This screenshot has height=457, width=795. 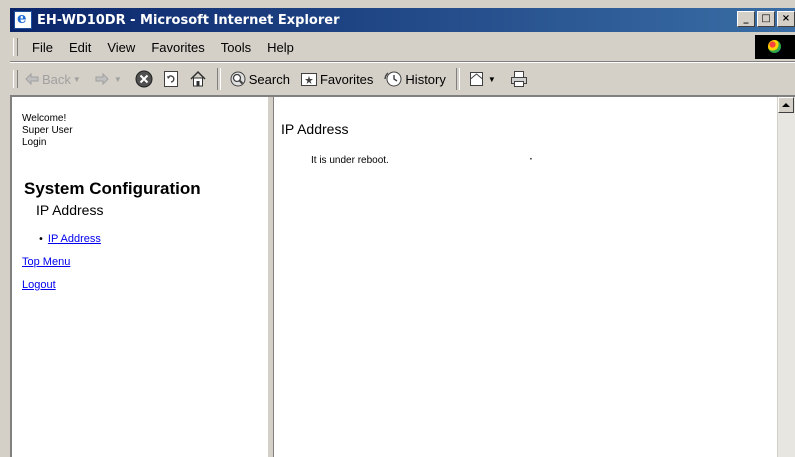 I want to click on subsection-title: IP Address, so click(x=70, y=210).